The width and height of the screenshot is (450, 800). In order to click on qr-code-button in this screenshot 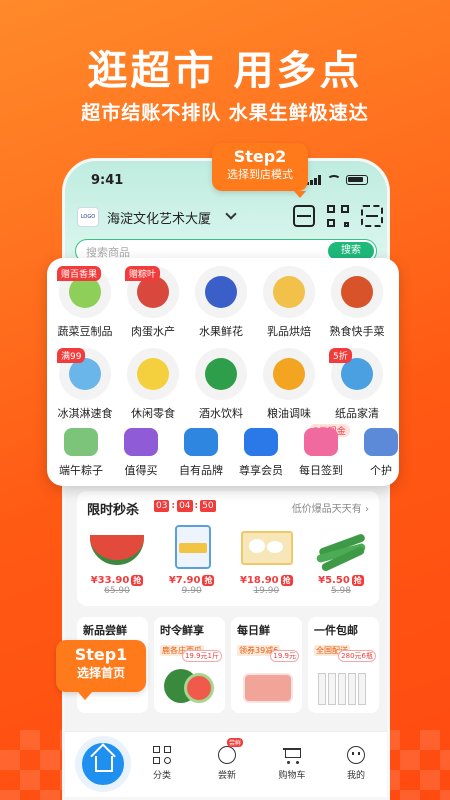, I will do `click(338, 216)`.